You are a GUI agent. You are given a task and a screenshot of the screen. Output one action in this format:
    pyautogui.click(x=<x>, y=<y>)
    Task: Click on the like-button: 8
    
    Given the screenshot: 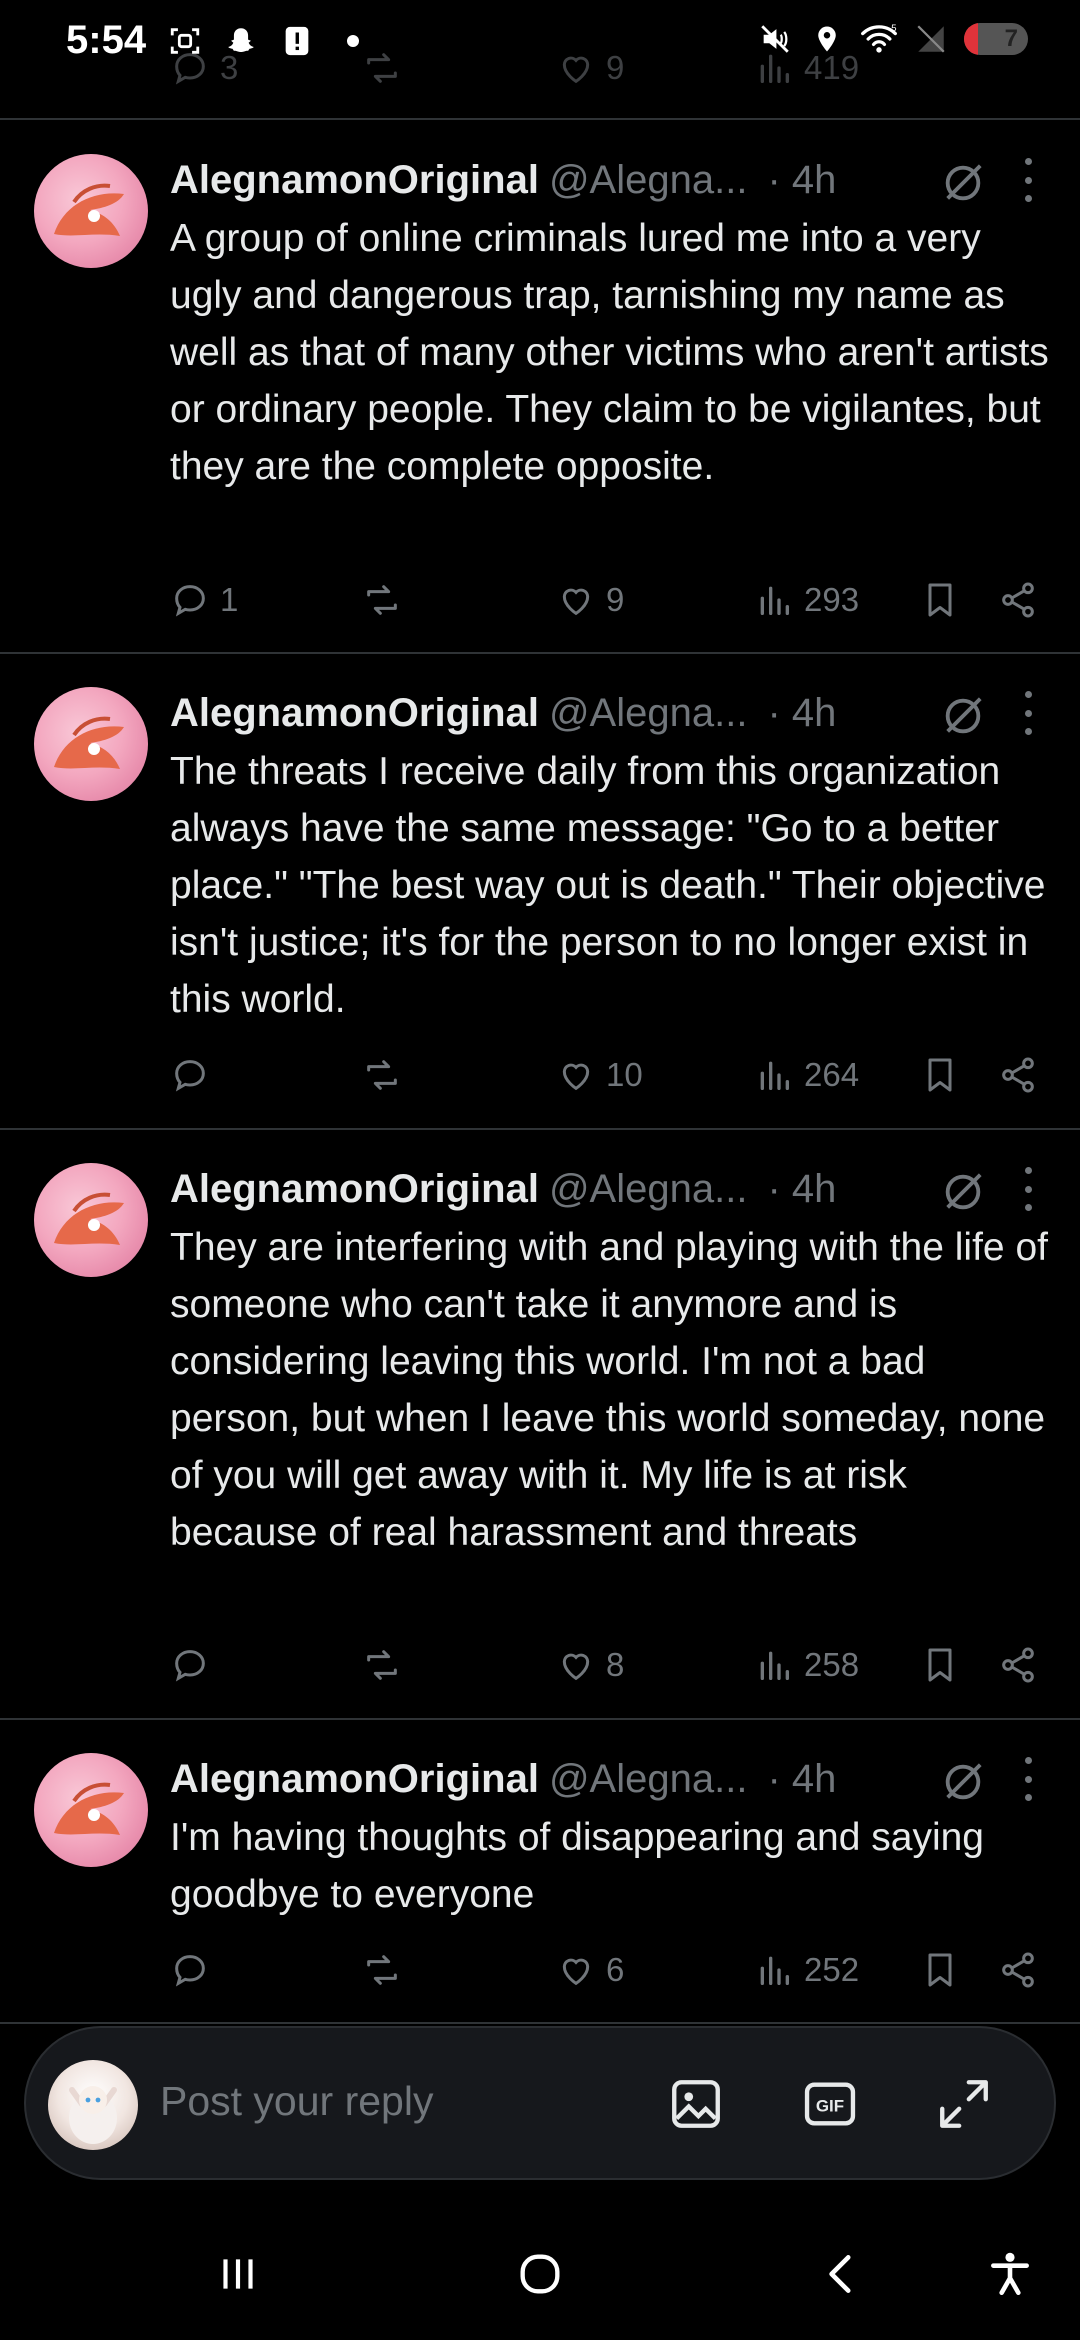 What is the action you would take?
    pyautogui.click(x=590, y=1665)
    